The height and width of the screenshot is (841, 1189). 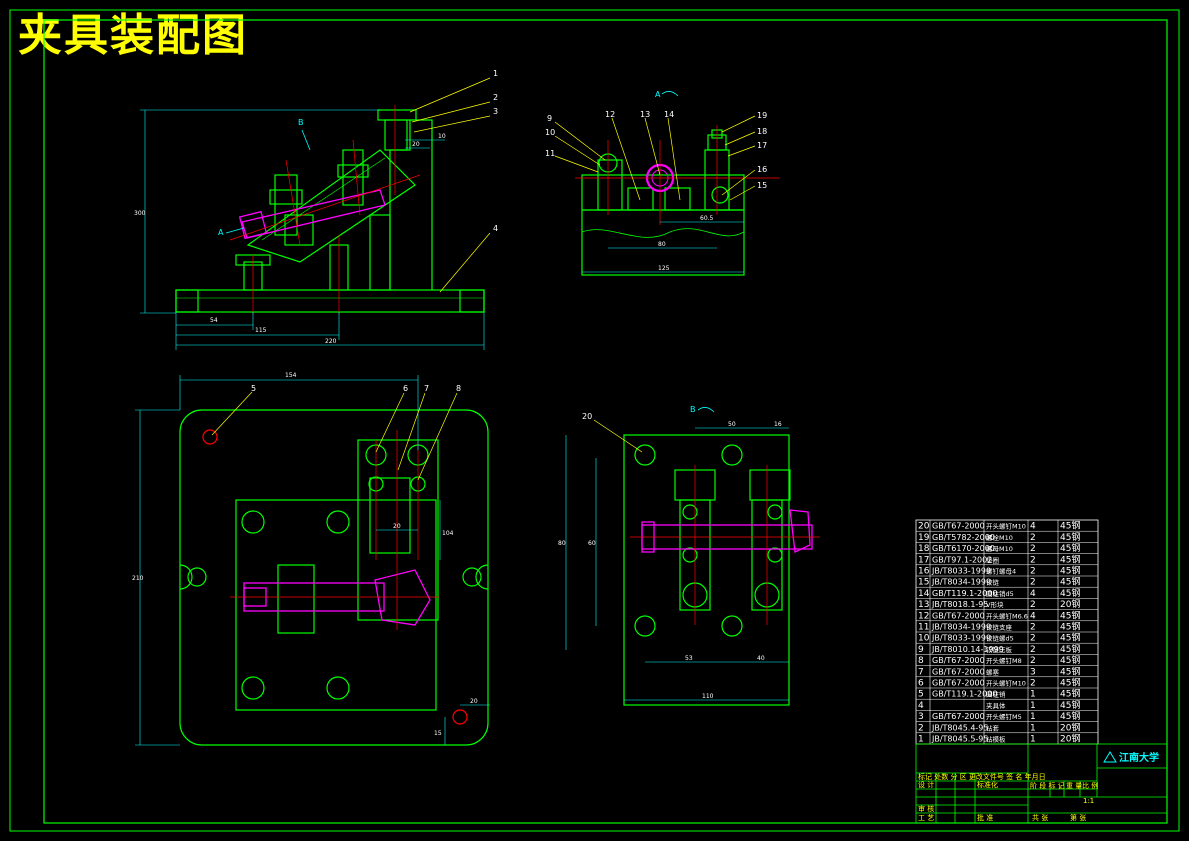 What do you see at coordinates (926, 808) in the screenshot?
I see `tb-review: 审 核` at bounding box center [926, 808].